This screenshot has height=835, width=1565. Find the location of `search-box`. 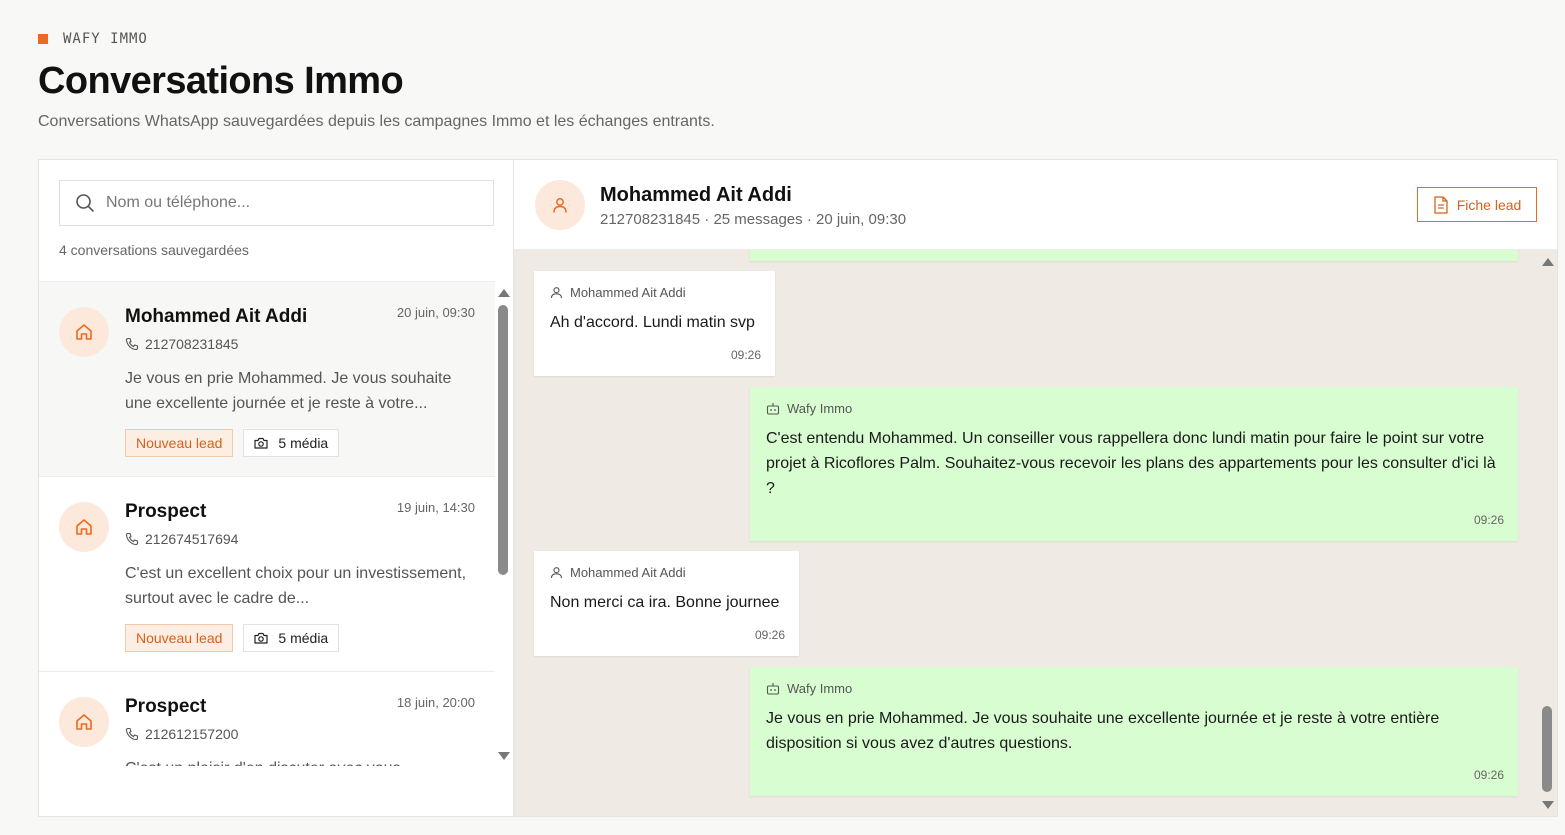

search-box is located at coordinates (276, 203).